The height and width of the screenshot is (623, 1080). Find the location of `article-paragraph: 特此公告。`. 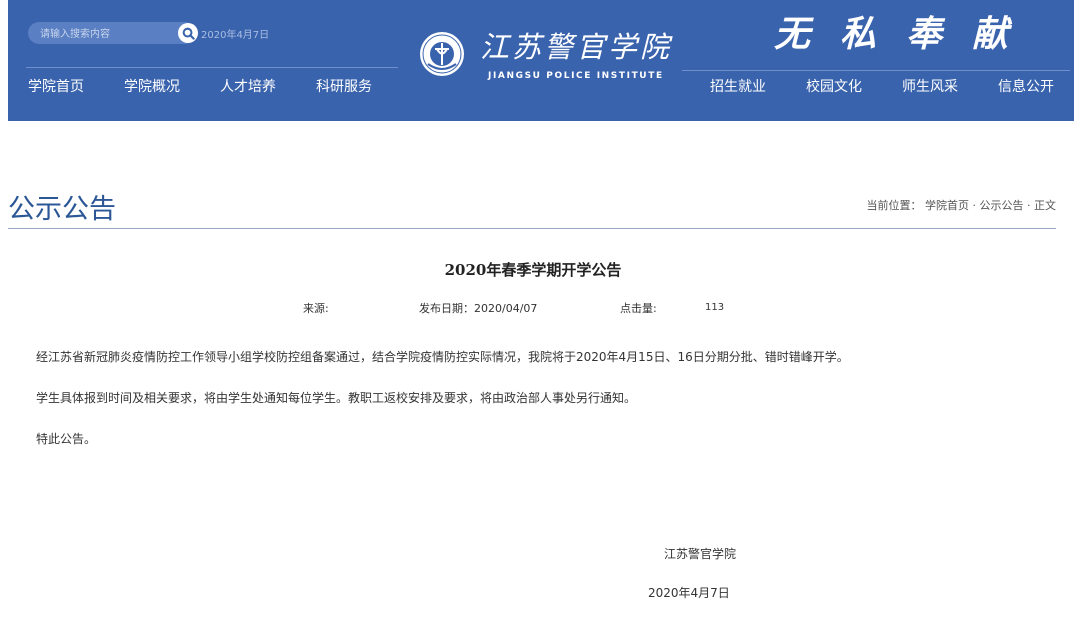

article-paragraph: 特此公告。 is located at coordinates (66, 439).